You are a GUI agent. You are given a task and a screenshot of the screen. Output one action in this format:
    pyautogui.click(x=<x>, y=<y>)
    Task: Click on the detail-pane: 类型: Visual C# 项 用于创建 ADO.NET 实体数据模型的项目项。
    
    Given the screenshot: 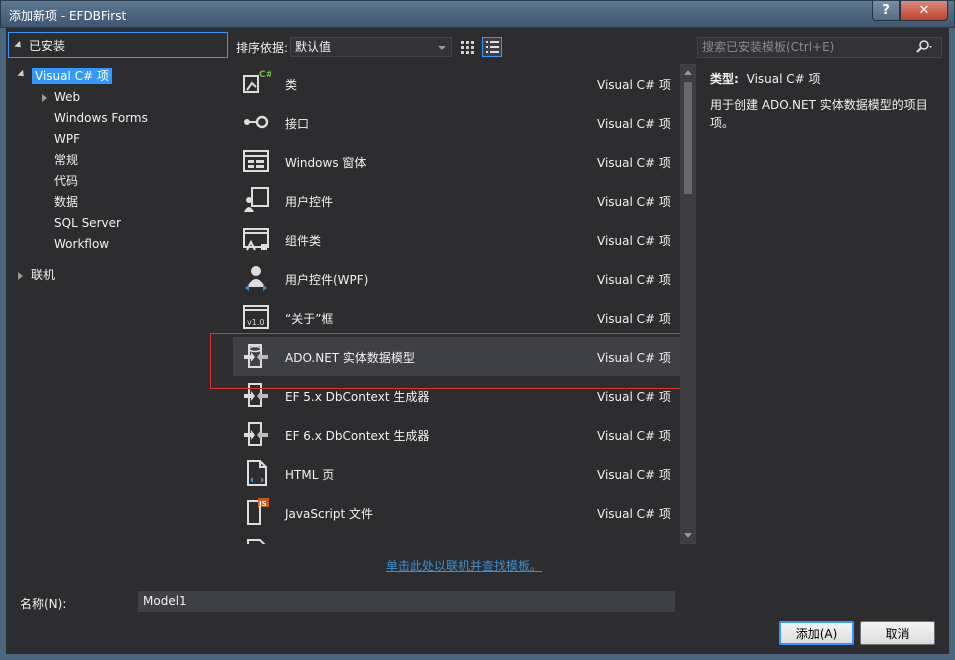 What is the action you would take?
    pyautogui.click(x=825, y=101)
    